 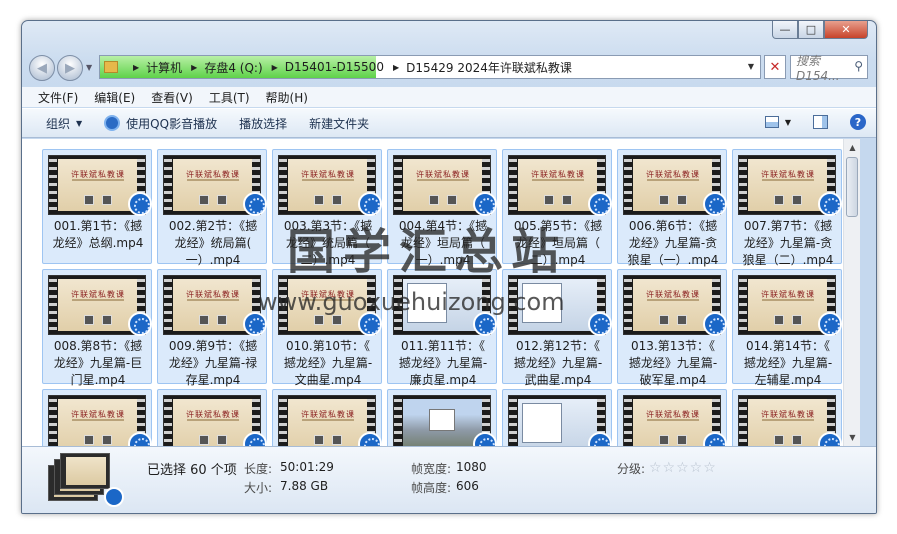 What do you see at coordinates (114, 97) in the screenshot?
I see `menu-edit: 编辑(E)` at bounding box center [114, 97].